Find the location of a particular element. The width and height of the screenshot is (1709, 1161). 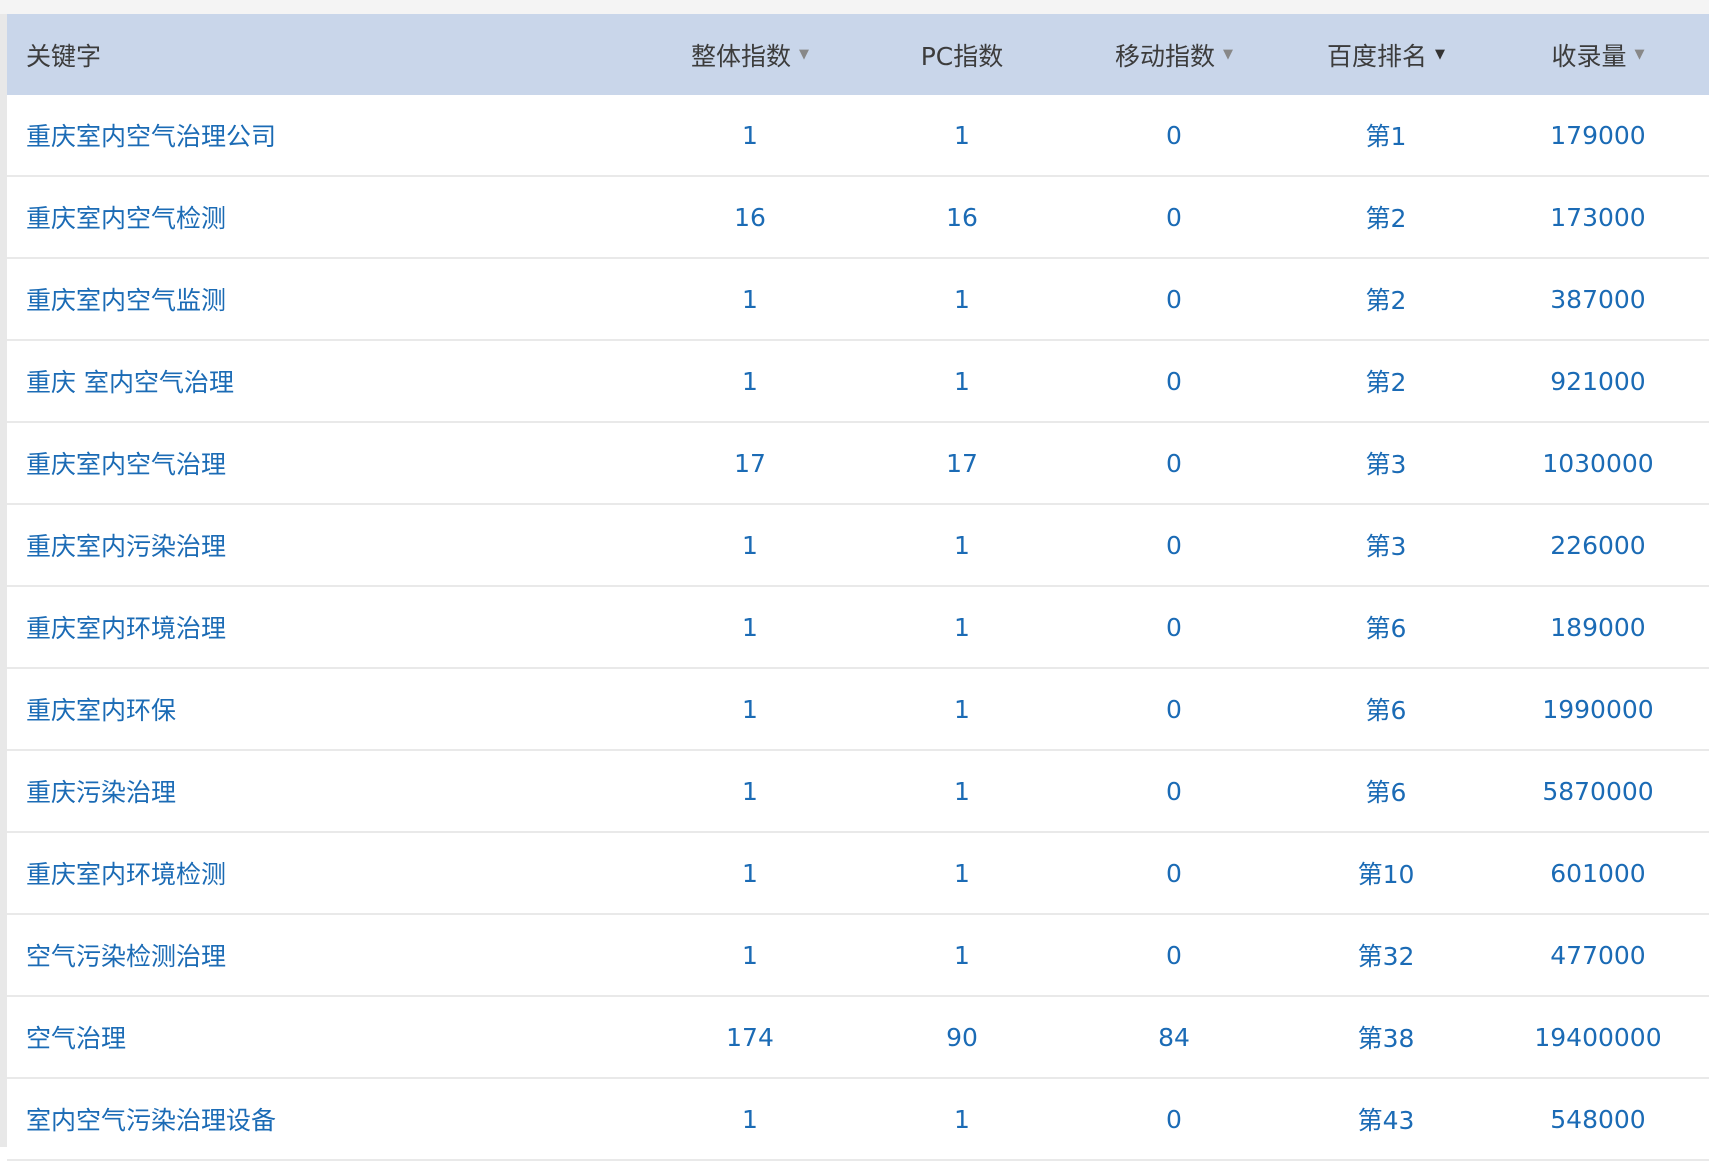

indexed-count-link: 387000 is located at coordinates (1597, 299).